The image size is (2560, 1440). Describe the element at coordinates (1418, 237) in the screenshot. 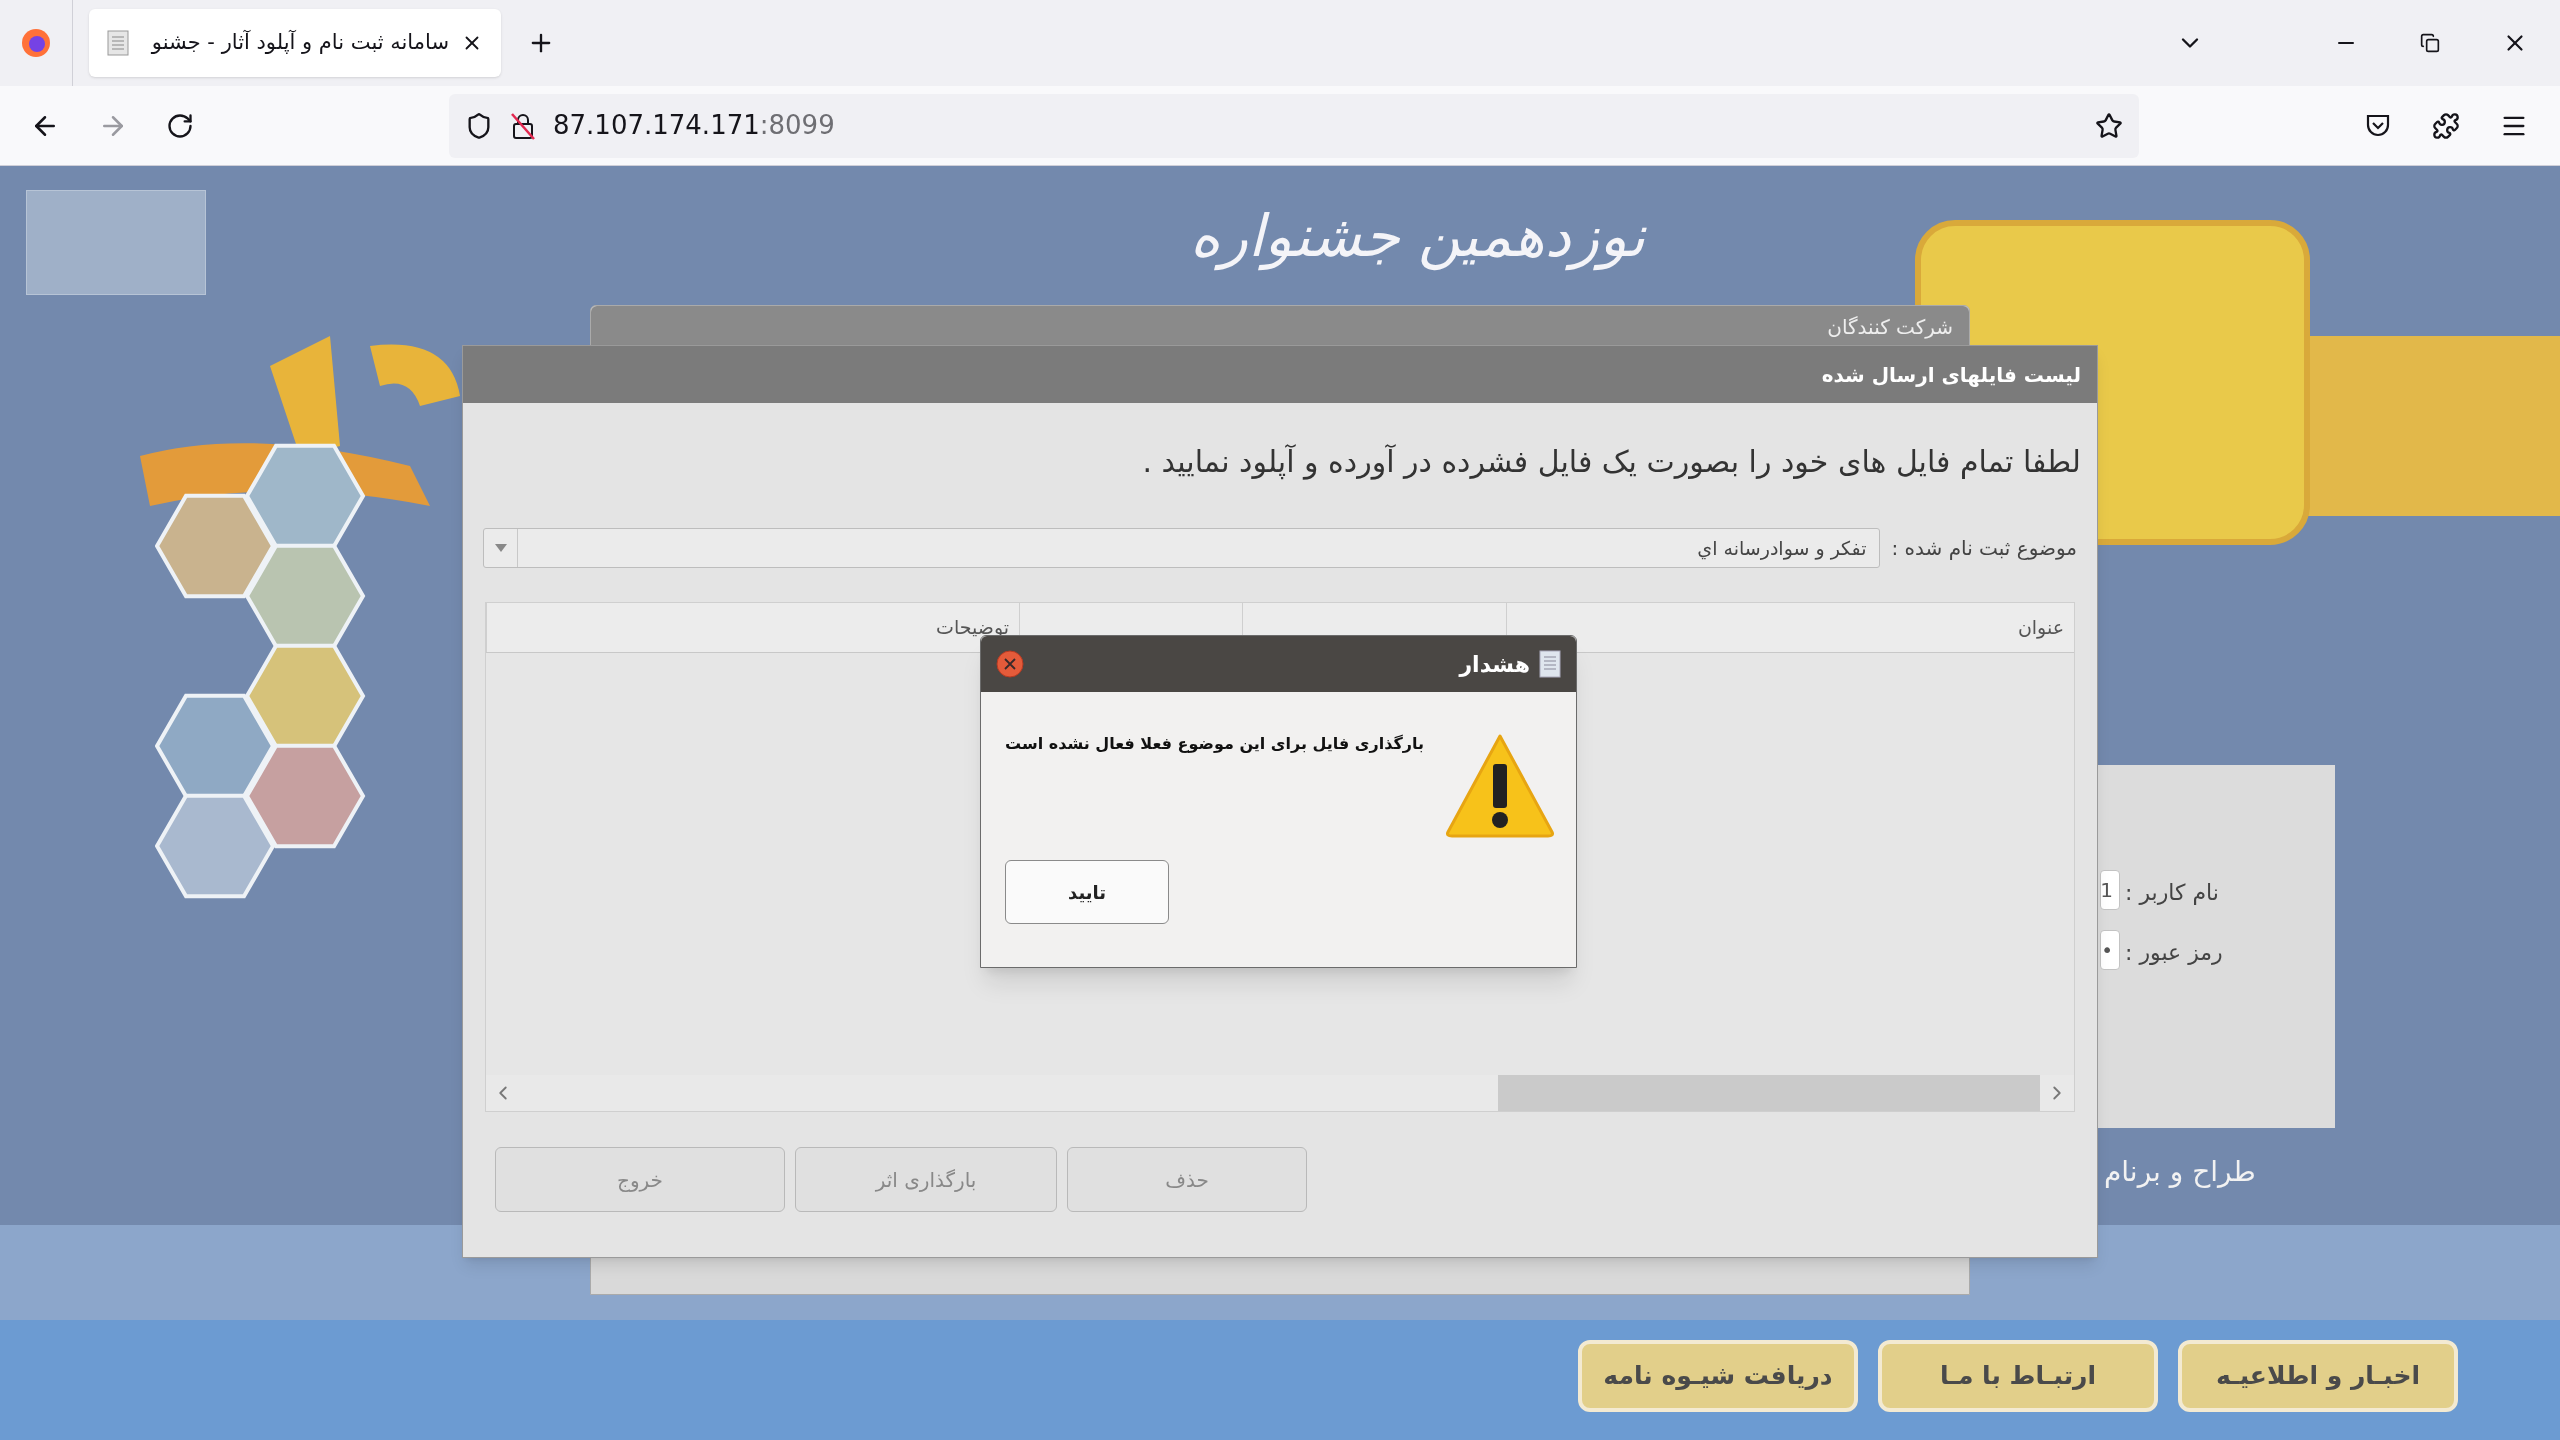

I see `festival-title: نوزدهمین جشنواره` at that location.